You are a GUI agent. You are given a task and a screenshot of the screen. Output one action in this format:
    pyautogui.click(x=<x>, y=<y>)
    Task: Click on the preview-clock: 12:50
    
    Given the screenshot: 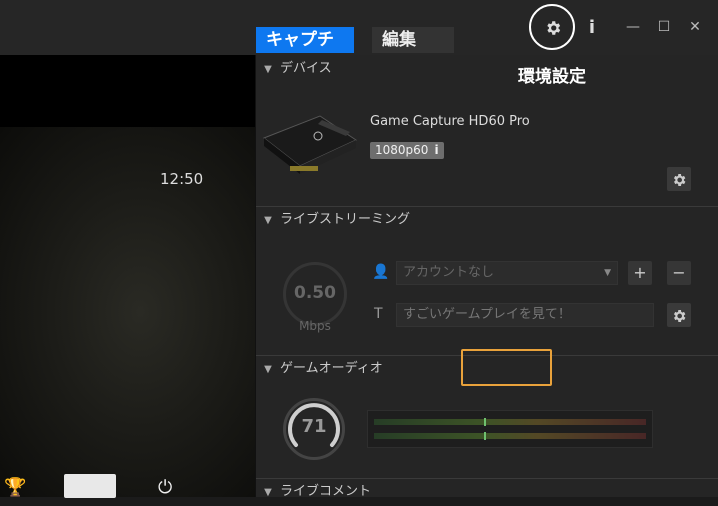 What is the action you would take?
    pyautogui.click(x=182, y=179)
    